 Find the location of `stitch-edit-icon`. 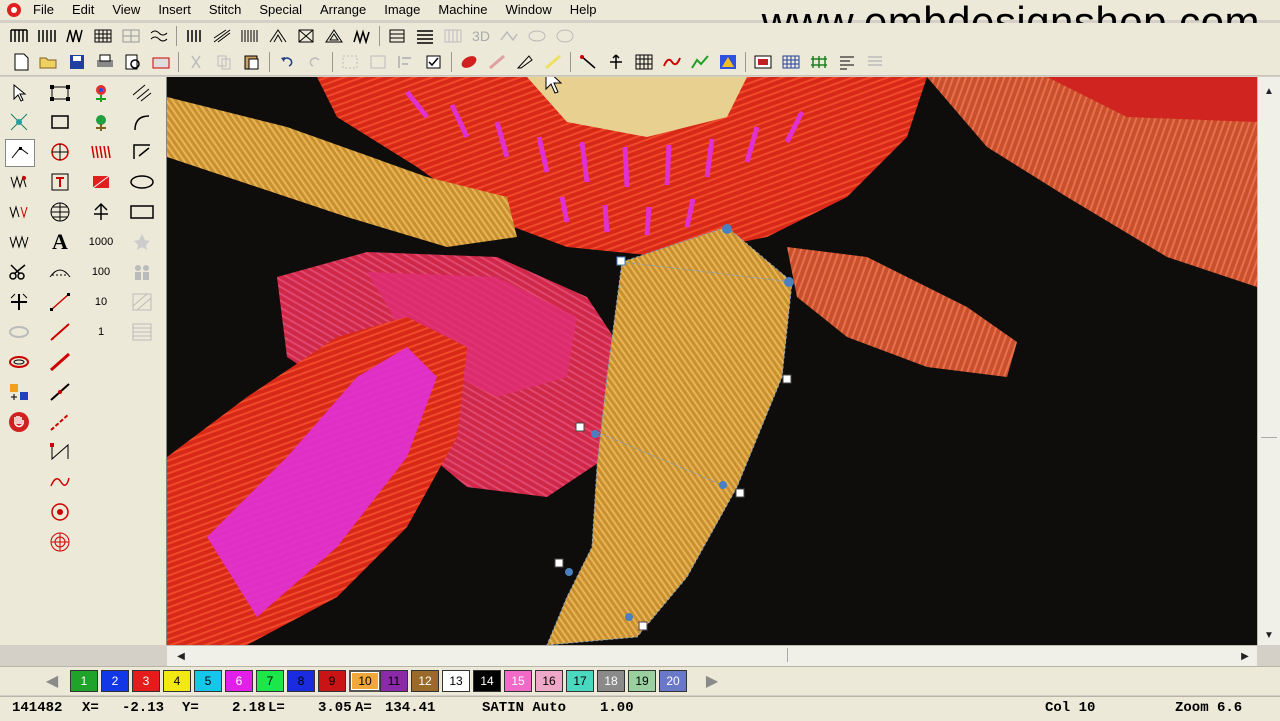

stitch-edit-icon is located at coordinates (19, 182).